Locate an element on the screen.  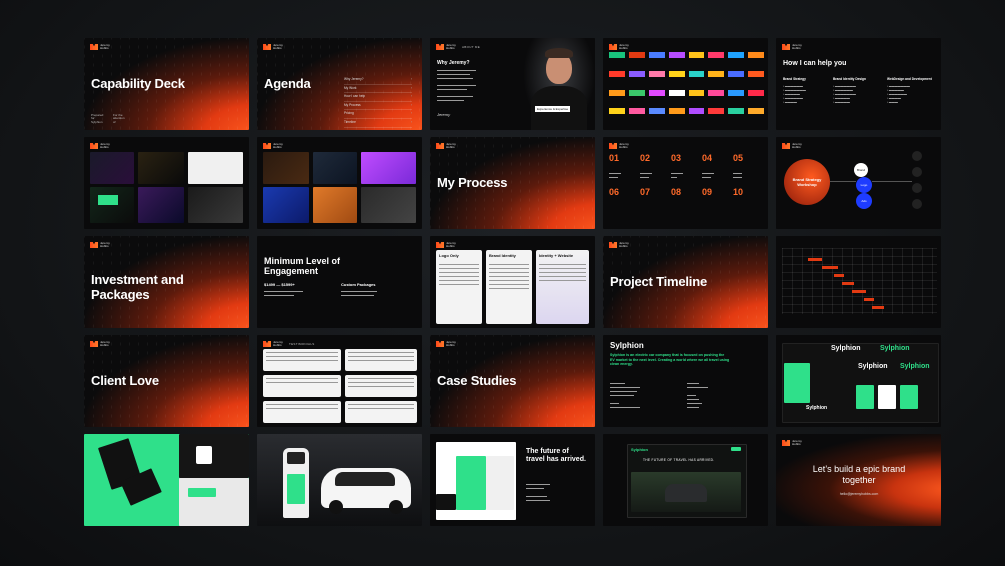
gantt-grid is located at coordinates (859, 281).